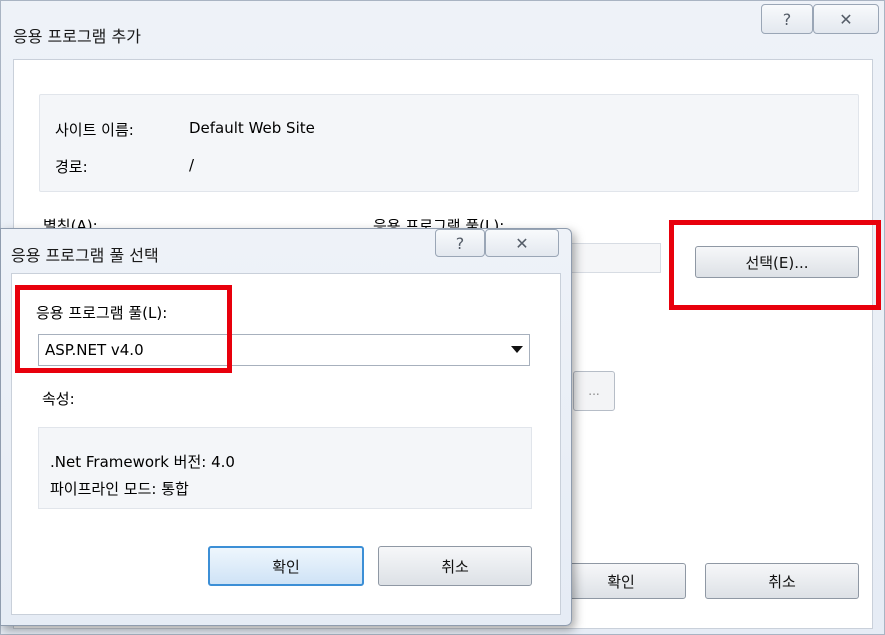  What do you see at coordinates (517, 349) in the screenshot?
I see `chevron-down-icon` at bounding box center [517, 349].